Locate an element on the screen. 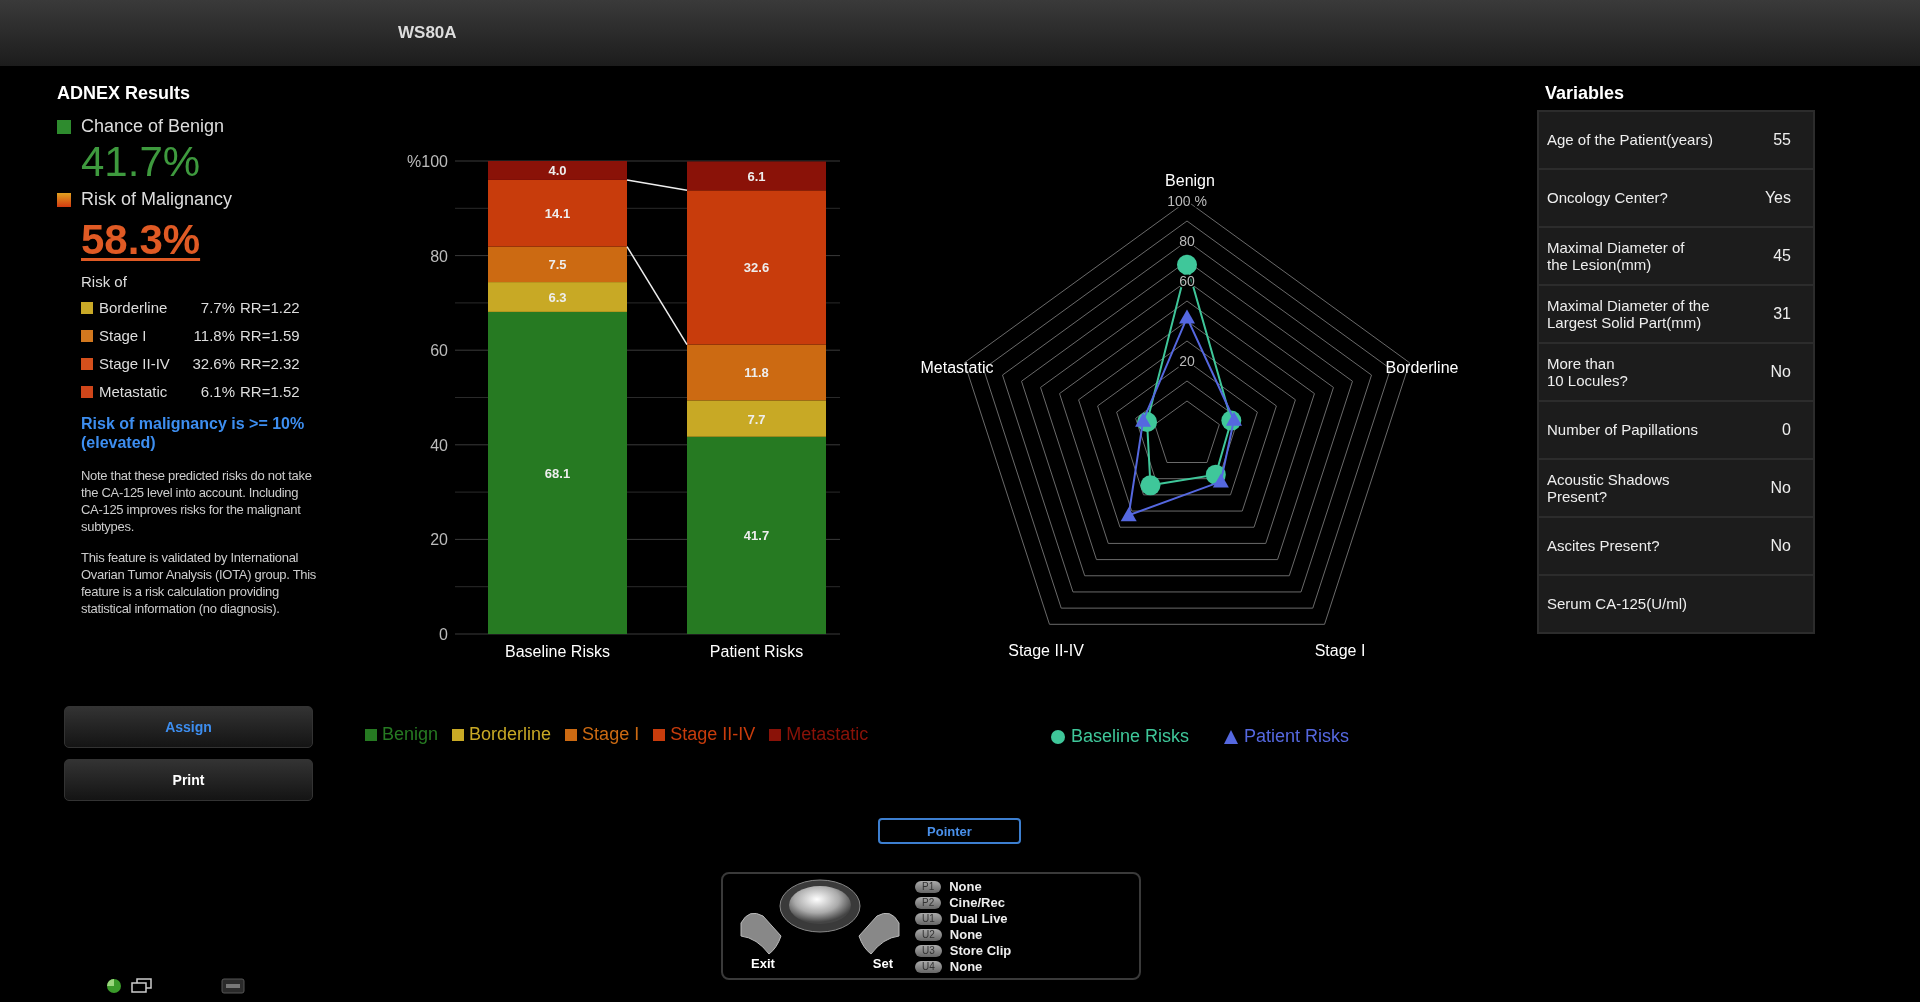 The image size is (1920, 1002). variable-row: Maximal Diameter of the Lesion(mm) 45 is located at coordinates (1676, 257).